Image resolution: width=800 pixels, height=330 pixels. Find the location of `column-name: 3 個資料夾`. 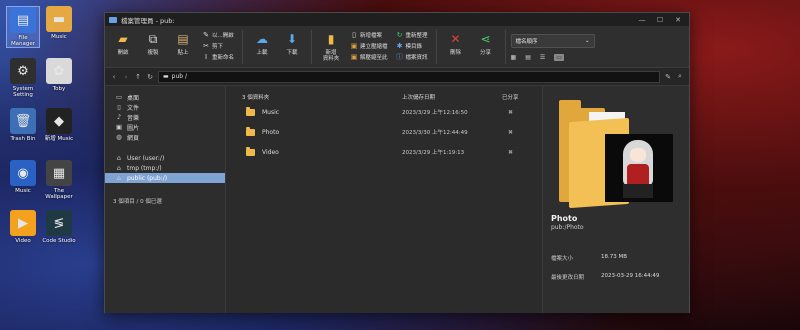

column-name: 3 個資料夾 is located at coordinates (322, 97).